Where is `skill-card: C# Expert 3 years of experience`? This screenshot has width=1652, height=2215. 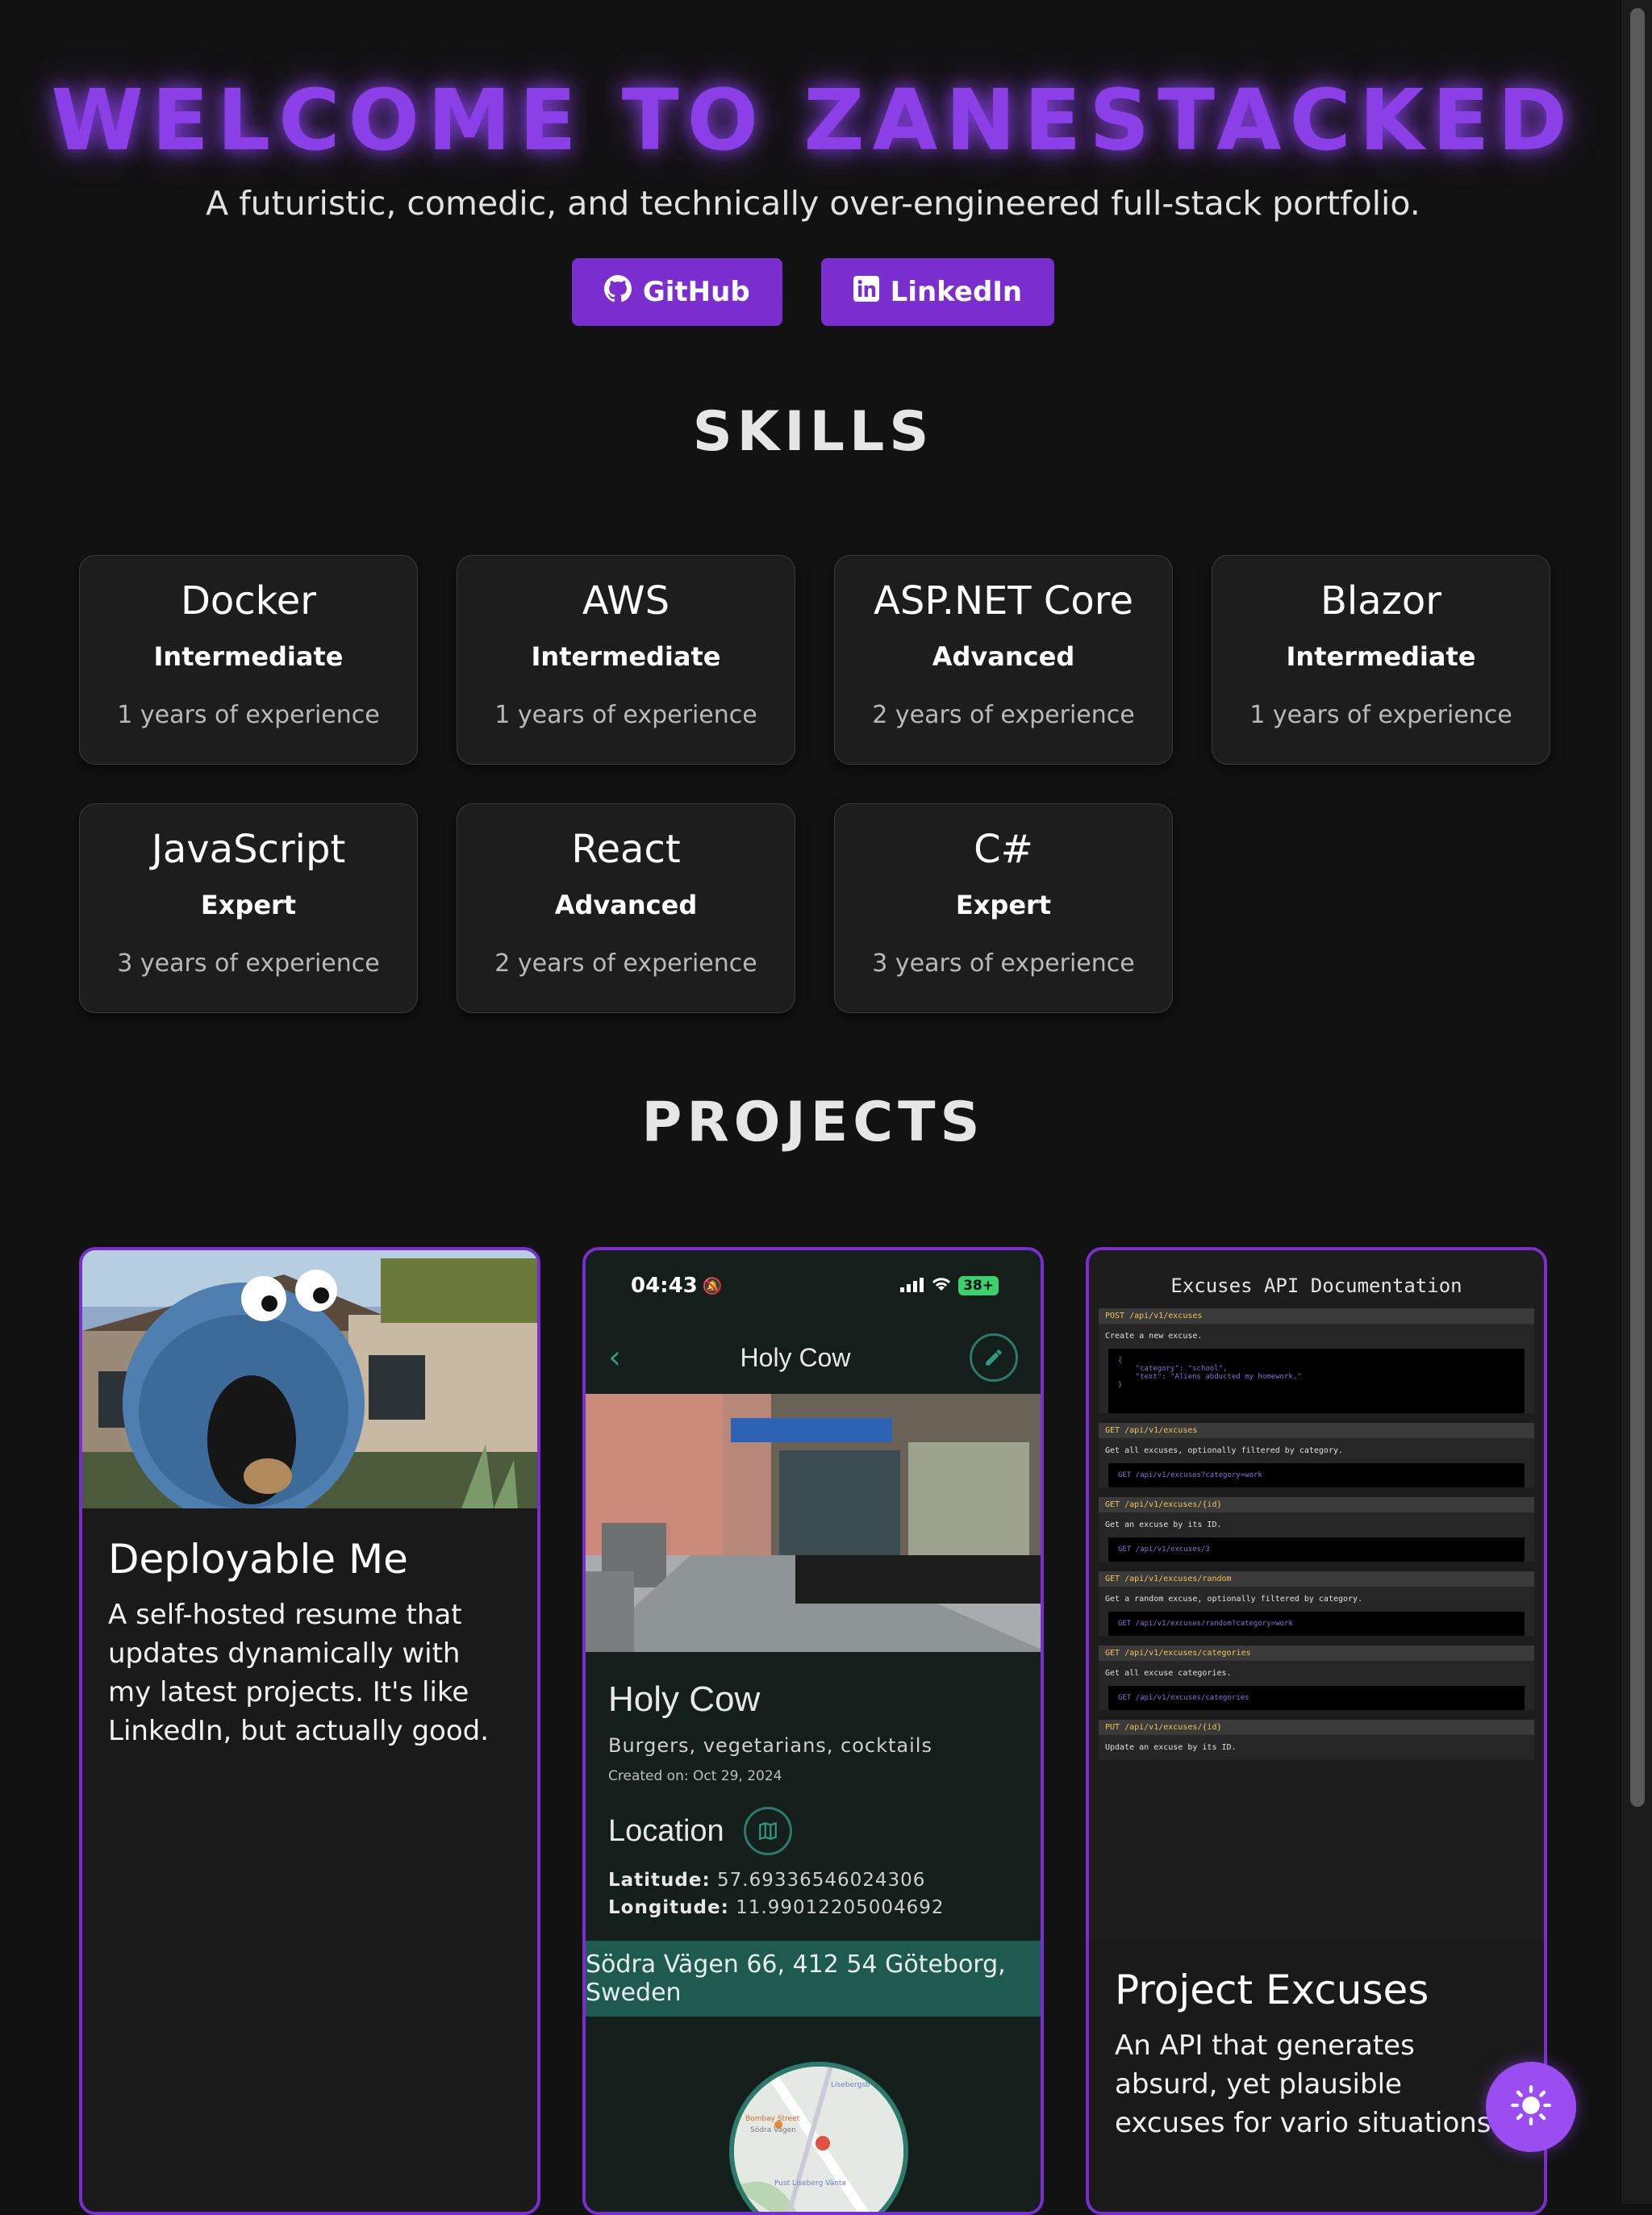
skill-card: C# Expert 3 years of experience is located at coordinates (1003, 908).